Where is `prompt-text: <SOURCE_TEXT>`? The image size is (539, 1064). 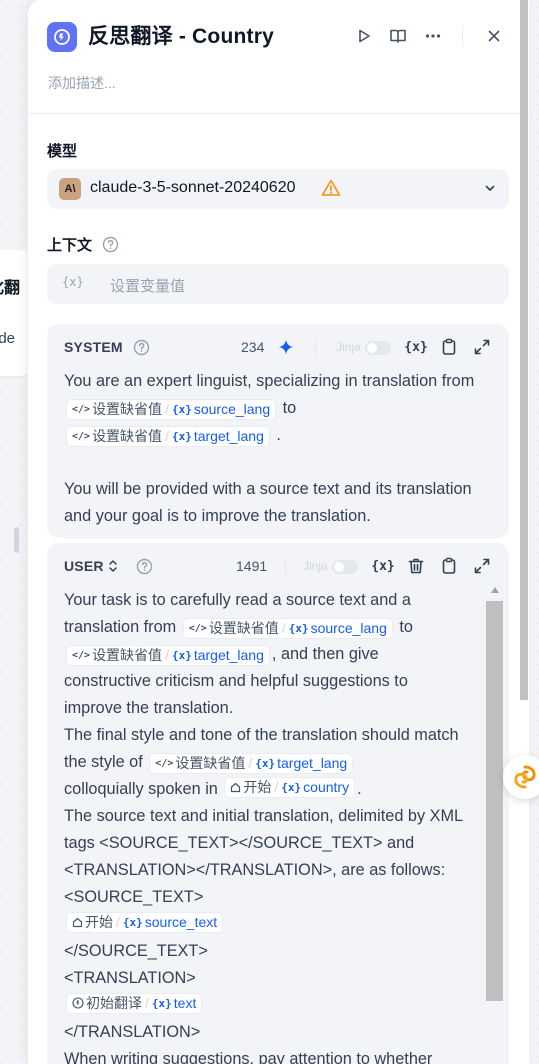
prompt-text: <SOURCE_TEXT> is located at coordinates (134, 897).